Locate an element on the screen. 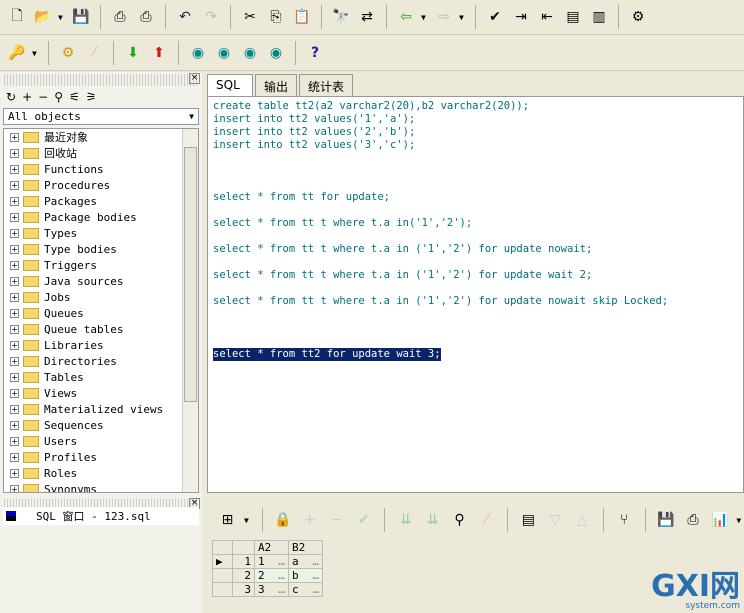 The width and height of the screenshot is (744, 613). paste-icon: 📋 is located at coordinates (302, 17).